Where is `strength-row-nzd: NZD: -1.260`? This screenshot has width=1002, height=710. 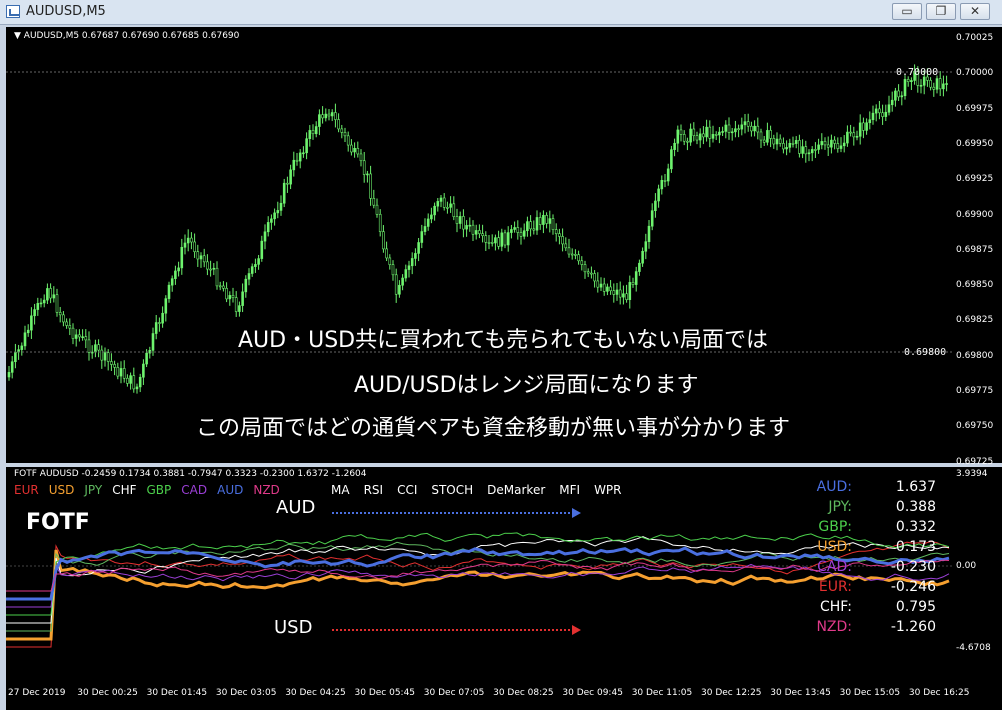
strength-row-nzd: NZD: -1.260 is located at coordinates (871, 629).